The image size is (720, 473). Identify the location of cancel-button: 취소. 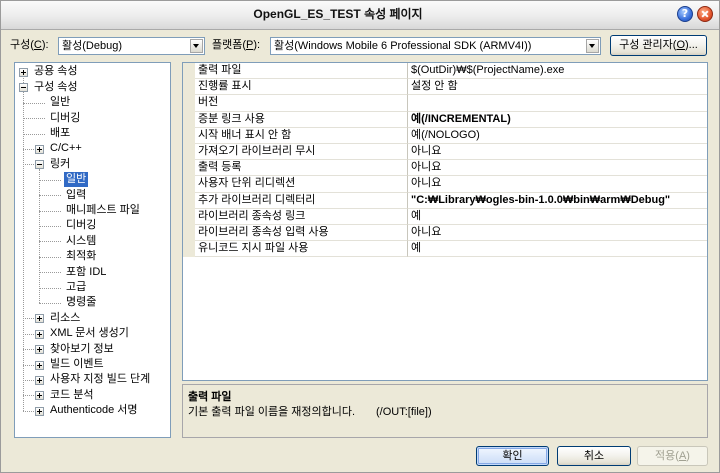
(594, 456).